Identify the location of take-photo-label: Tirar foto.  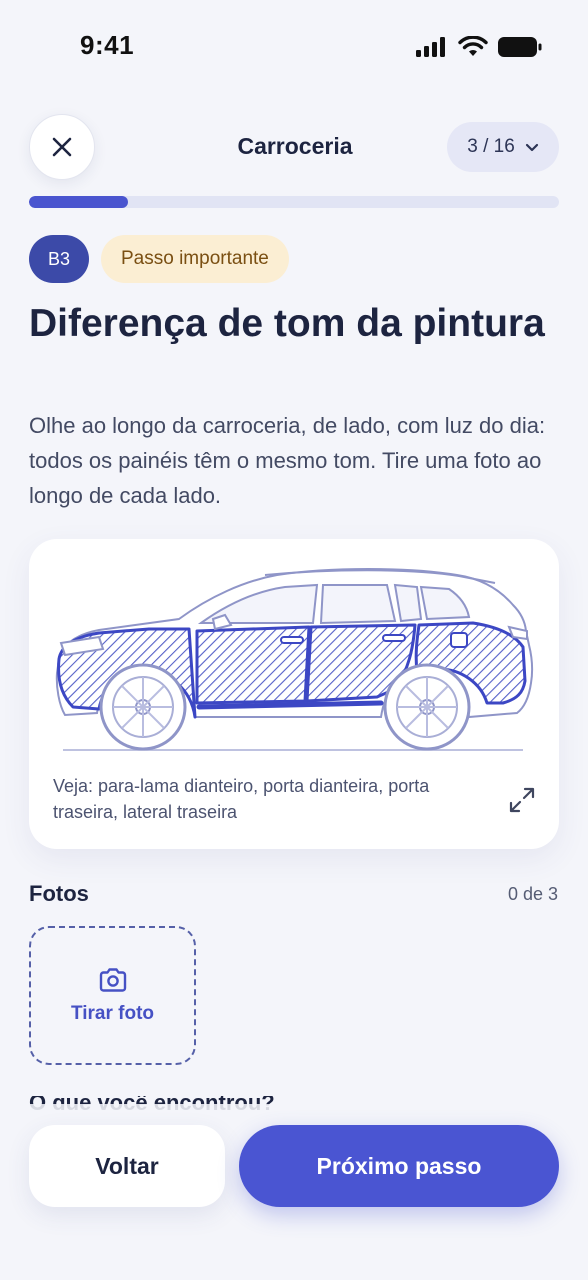
(112, 1013).